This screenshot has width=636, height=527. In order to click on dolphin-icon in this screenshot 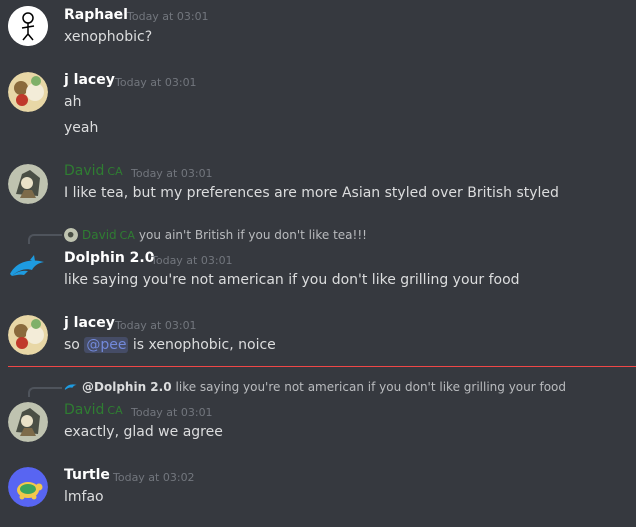, I will do `click(28, 268)`.